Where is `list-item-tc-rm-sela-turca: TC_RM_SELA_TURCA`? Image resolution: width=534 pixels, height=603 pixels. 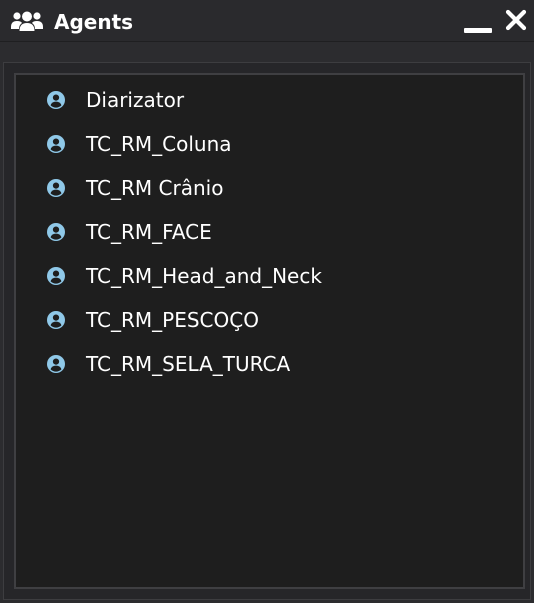 list-item-tc-rm-sela-turca: TC_RM_SELA_TURCA is located at coordinates (268, 363).